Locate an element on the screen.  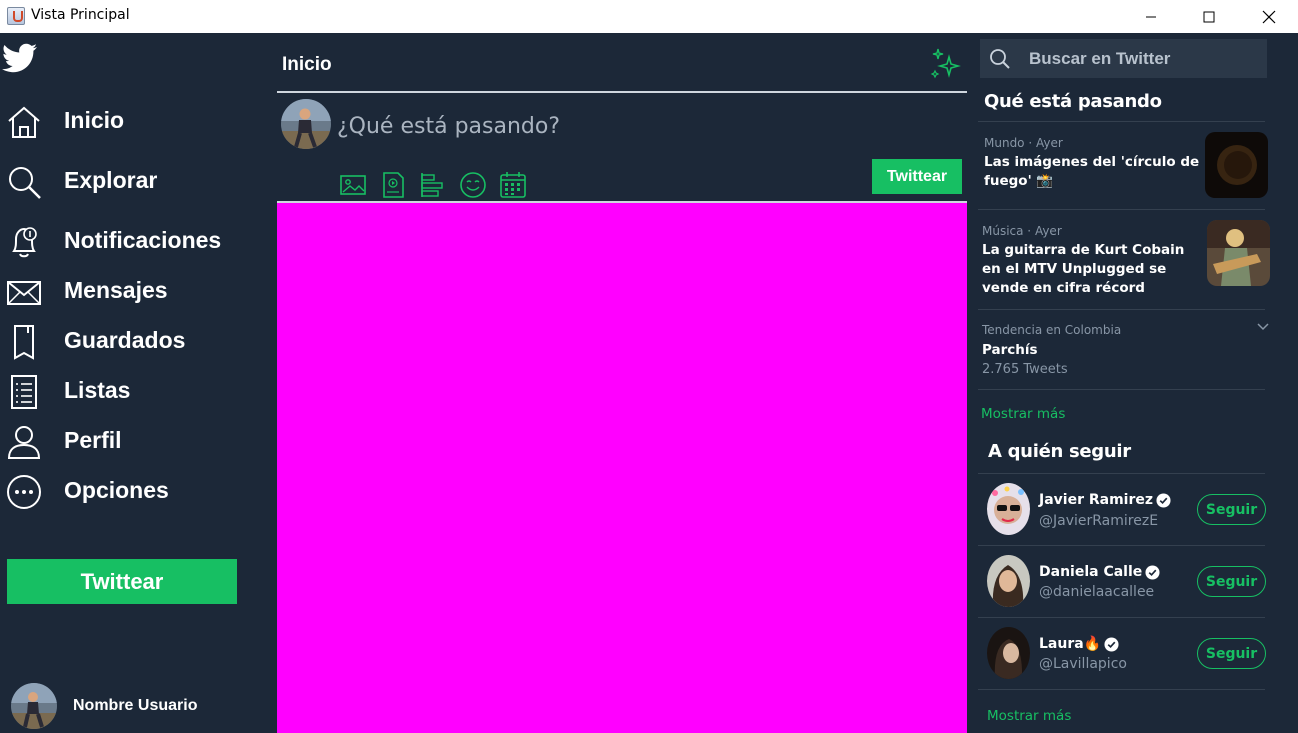
search-input is located at coordinates (1144, 59).